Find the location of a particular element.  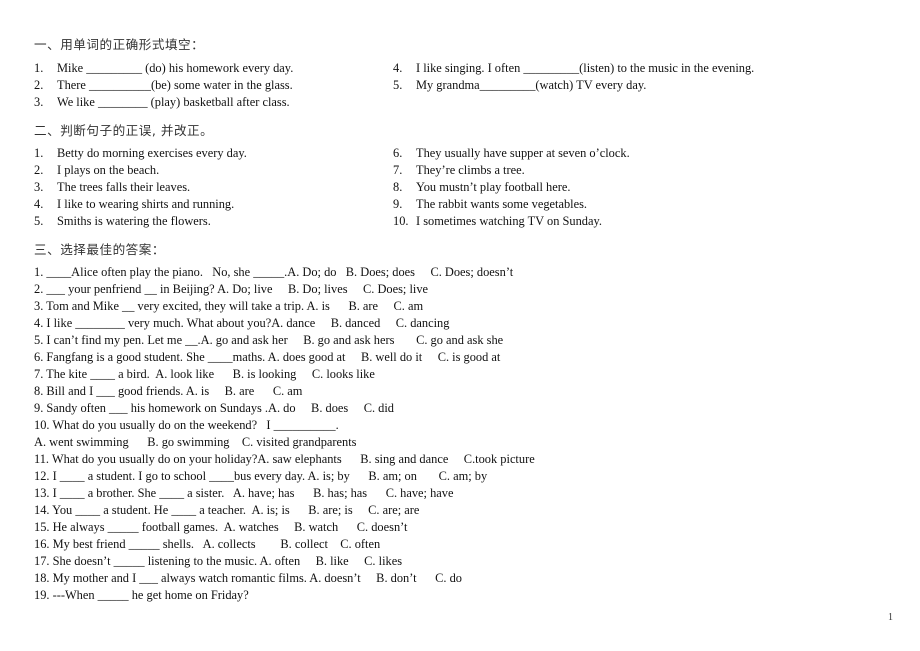

s2-item-7: 7. They’re climbs a tree. is located at coordinates (459, 170).